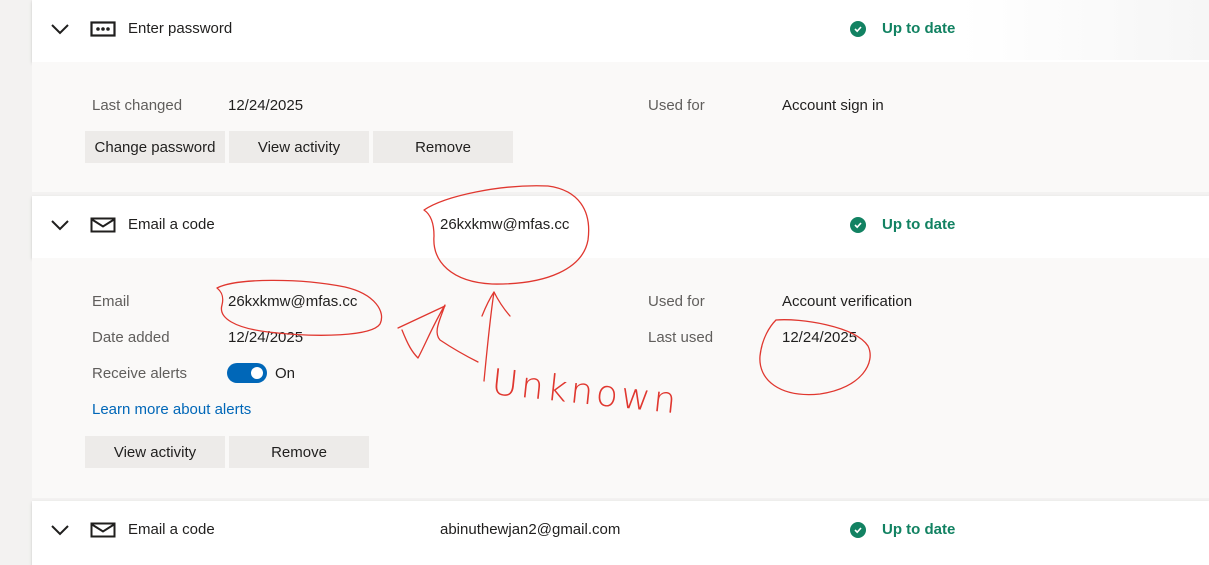  I want to click on receive-alerts-toggle, so click(247, 373).